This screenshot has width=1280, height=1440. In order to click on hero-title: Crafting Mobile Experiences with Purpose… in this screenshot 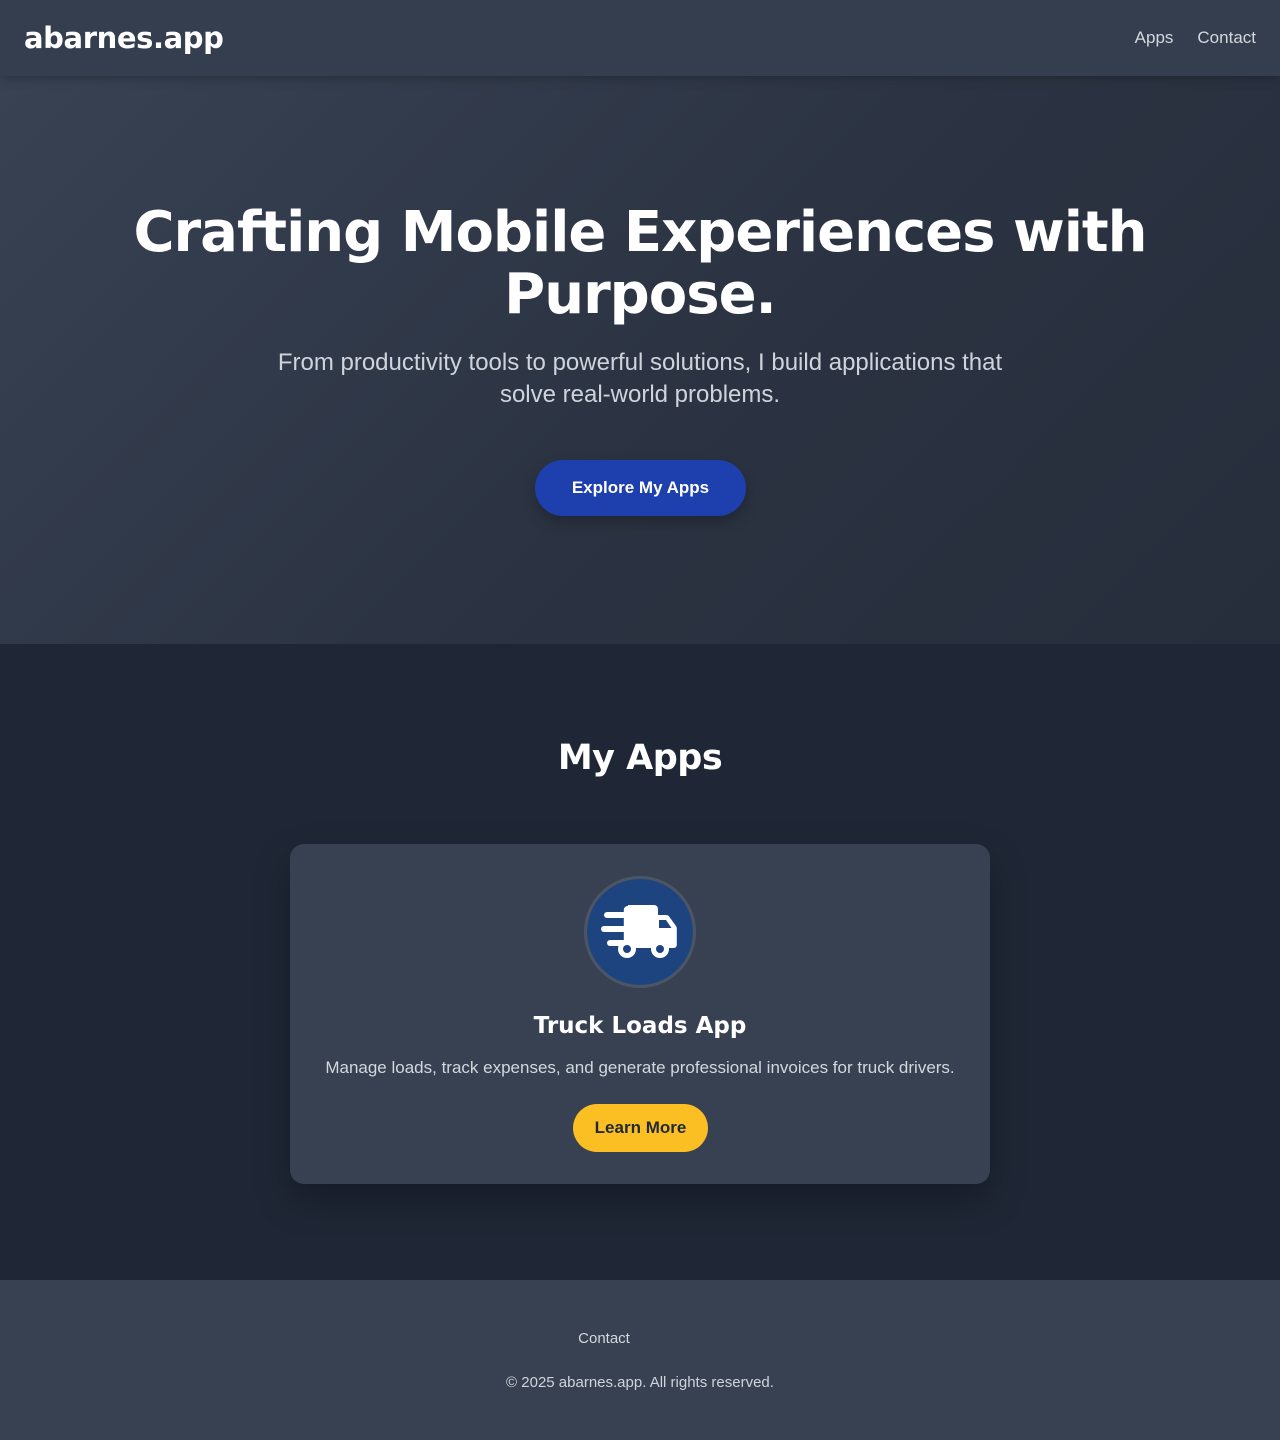, I will do `click(640, 263)`.